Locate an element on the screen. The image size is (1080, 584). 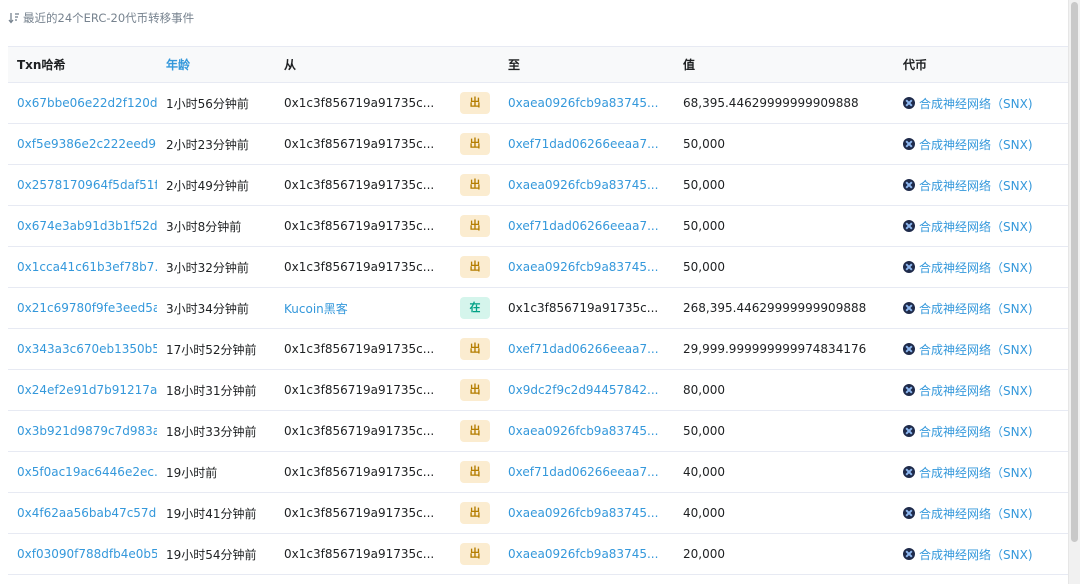
value-cell: 29,999.999999999974834176 is located at coordinates (775, 349).